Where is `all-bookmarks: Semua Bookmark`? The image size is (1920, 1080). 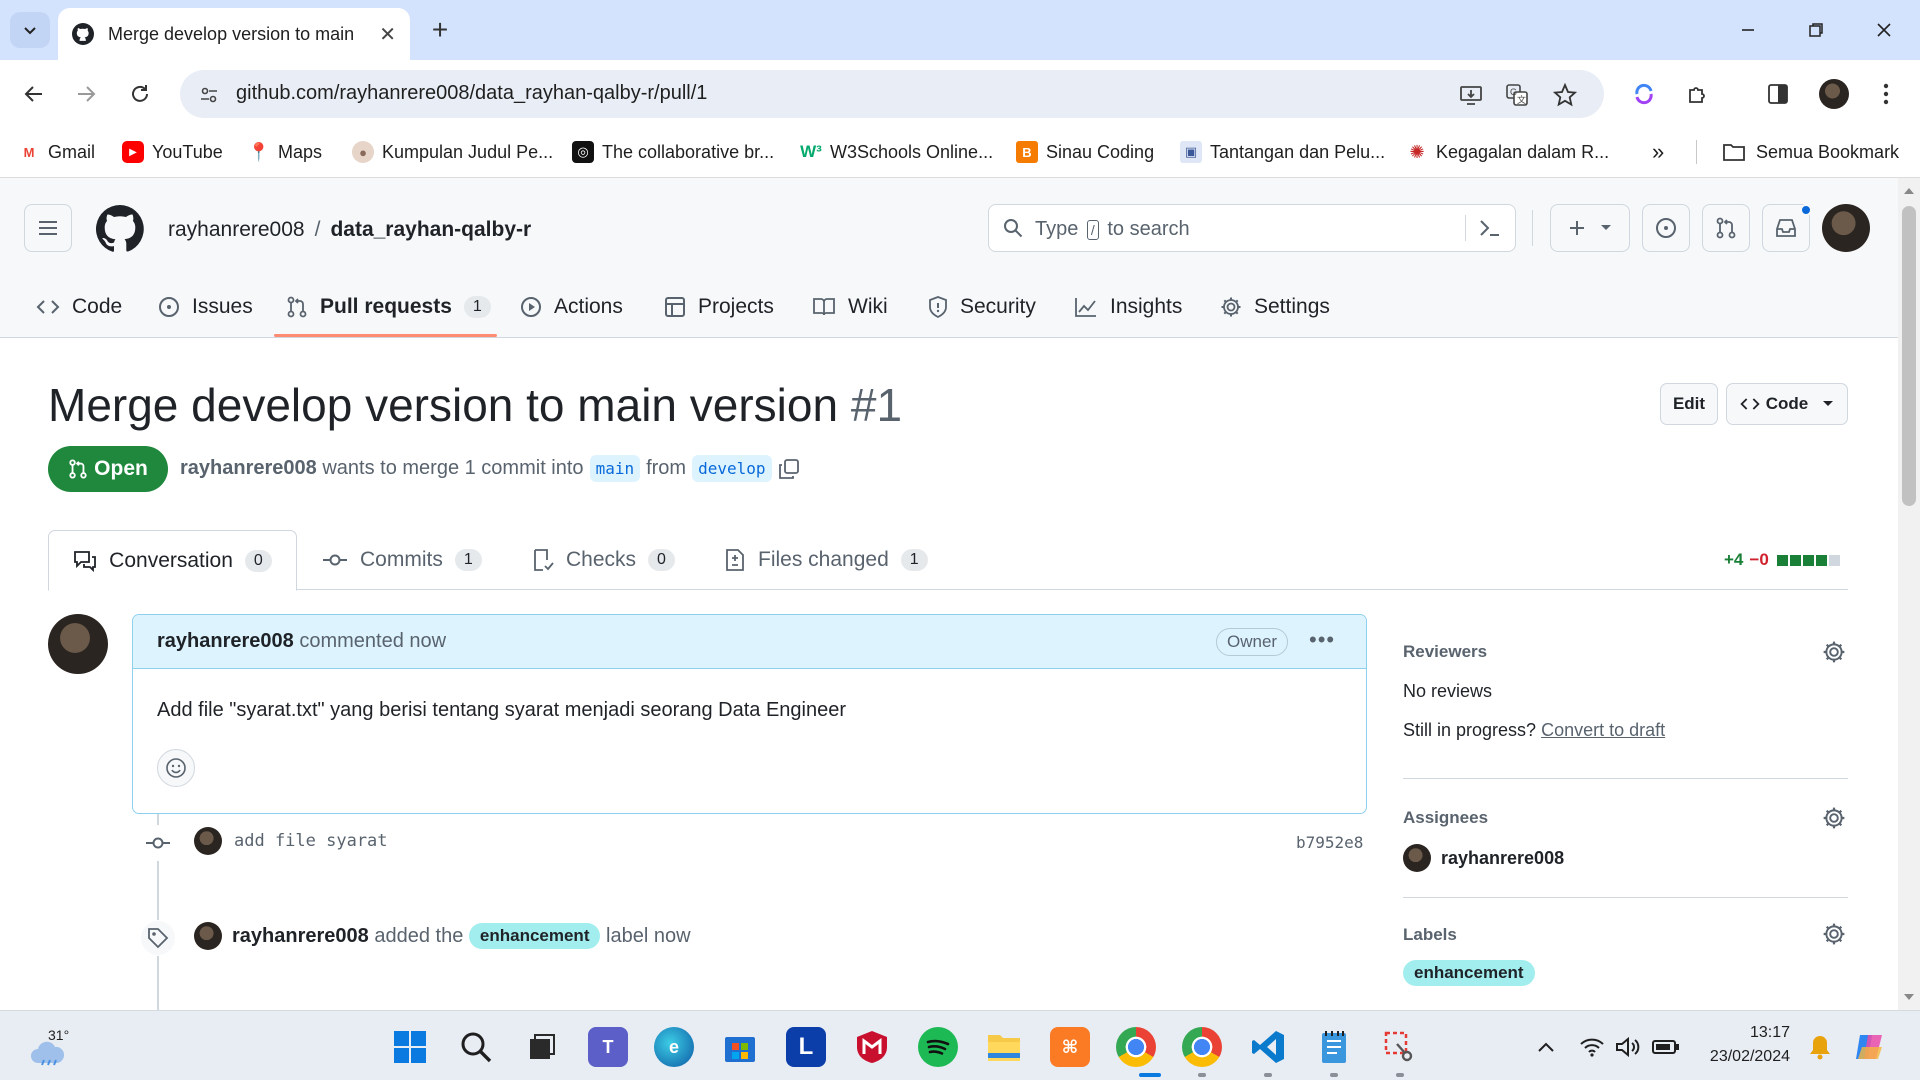 all-bookmarks: Semua Bookmark is located at coordinates (1810, 152).